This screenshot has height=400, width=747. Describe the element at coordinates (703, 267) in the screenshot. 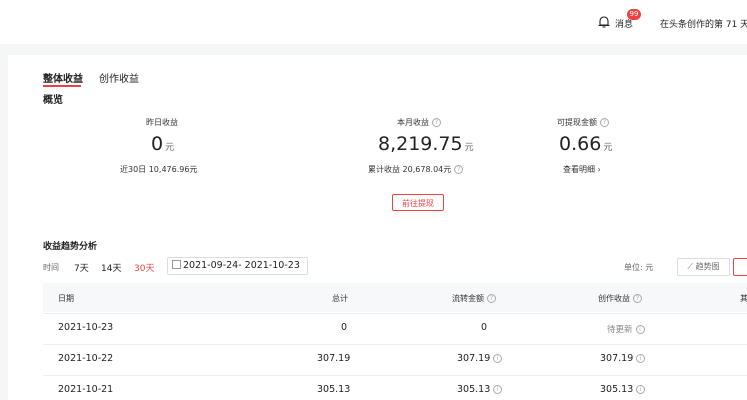

I see `trend-chart-button: ⟋ 趋势图` at that location.